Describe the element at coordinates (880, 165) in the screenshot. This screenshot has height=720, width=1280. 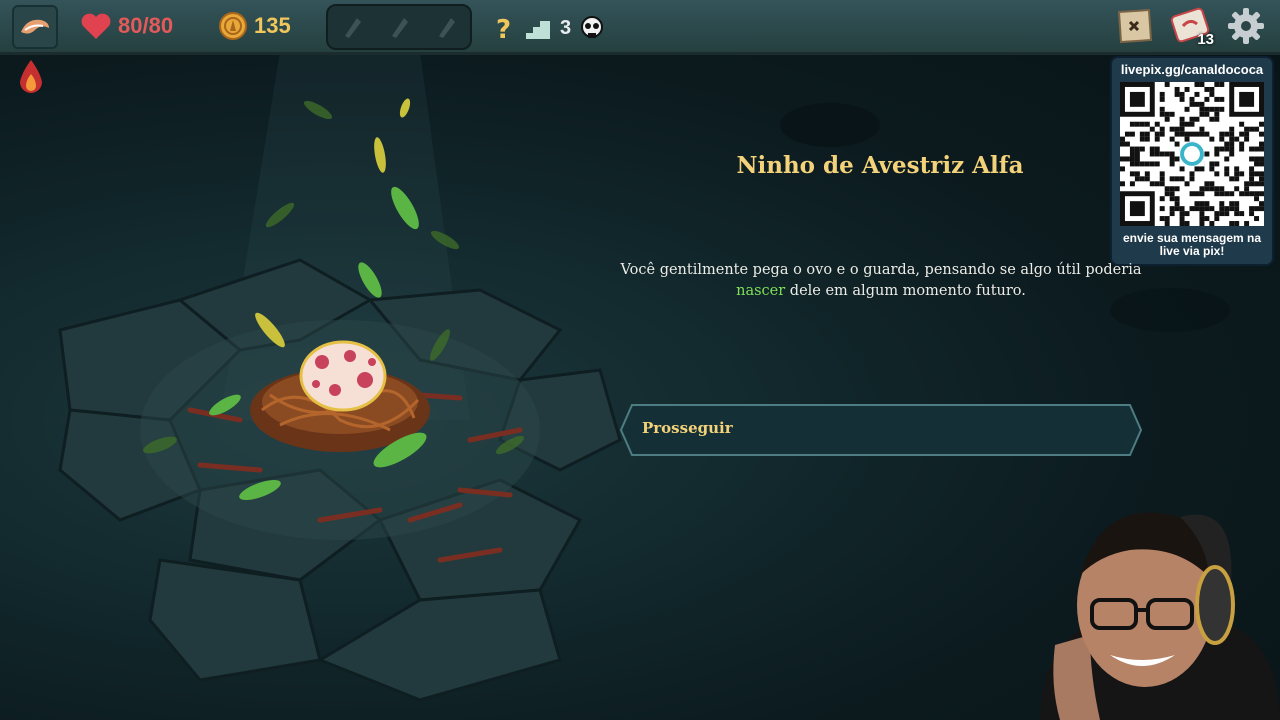
I see `event-title: Ninho de Avestriz Alfa` at that location.